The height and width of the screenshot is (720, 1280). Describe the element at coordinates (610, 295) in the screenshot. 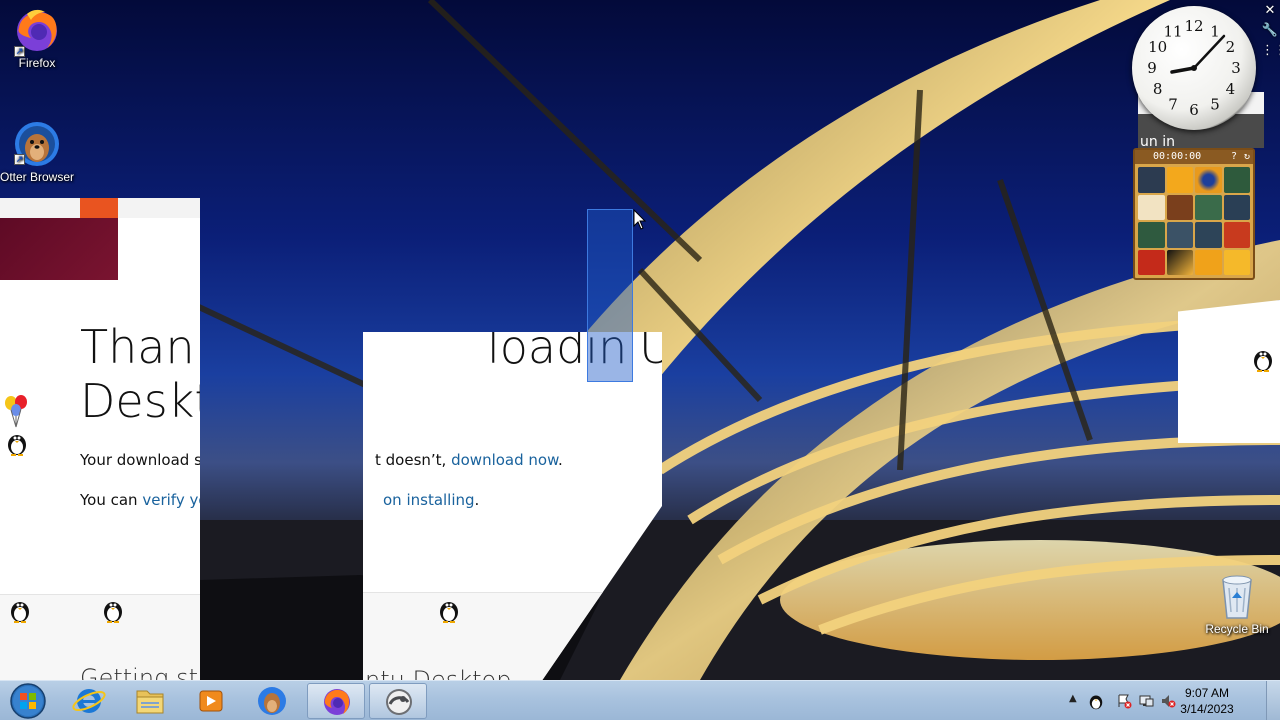

I see `selection-rectangle` at that location.